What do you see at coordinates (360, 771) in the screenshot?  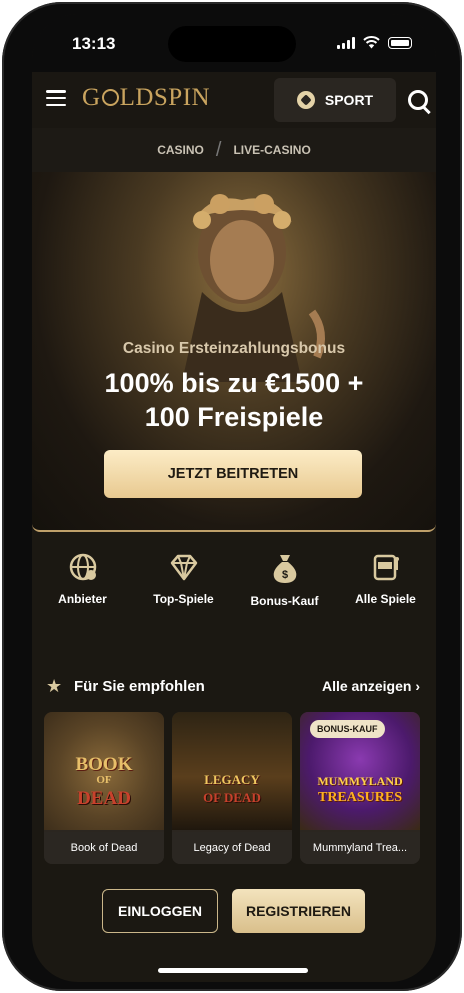 I see `game-thumbnail: BONUS-KAUF MUMMYLAND TREASURES` at bounding box center [360, 771].